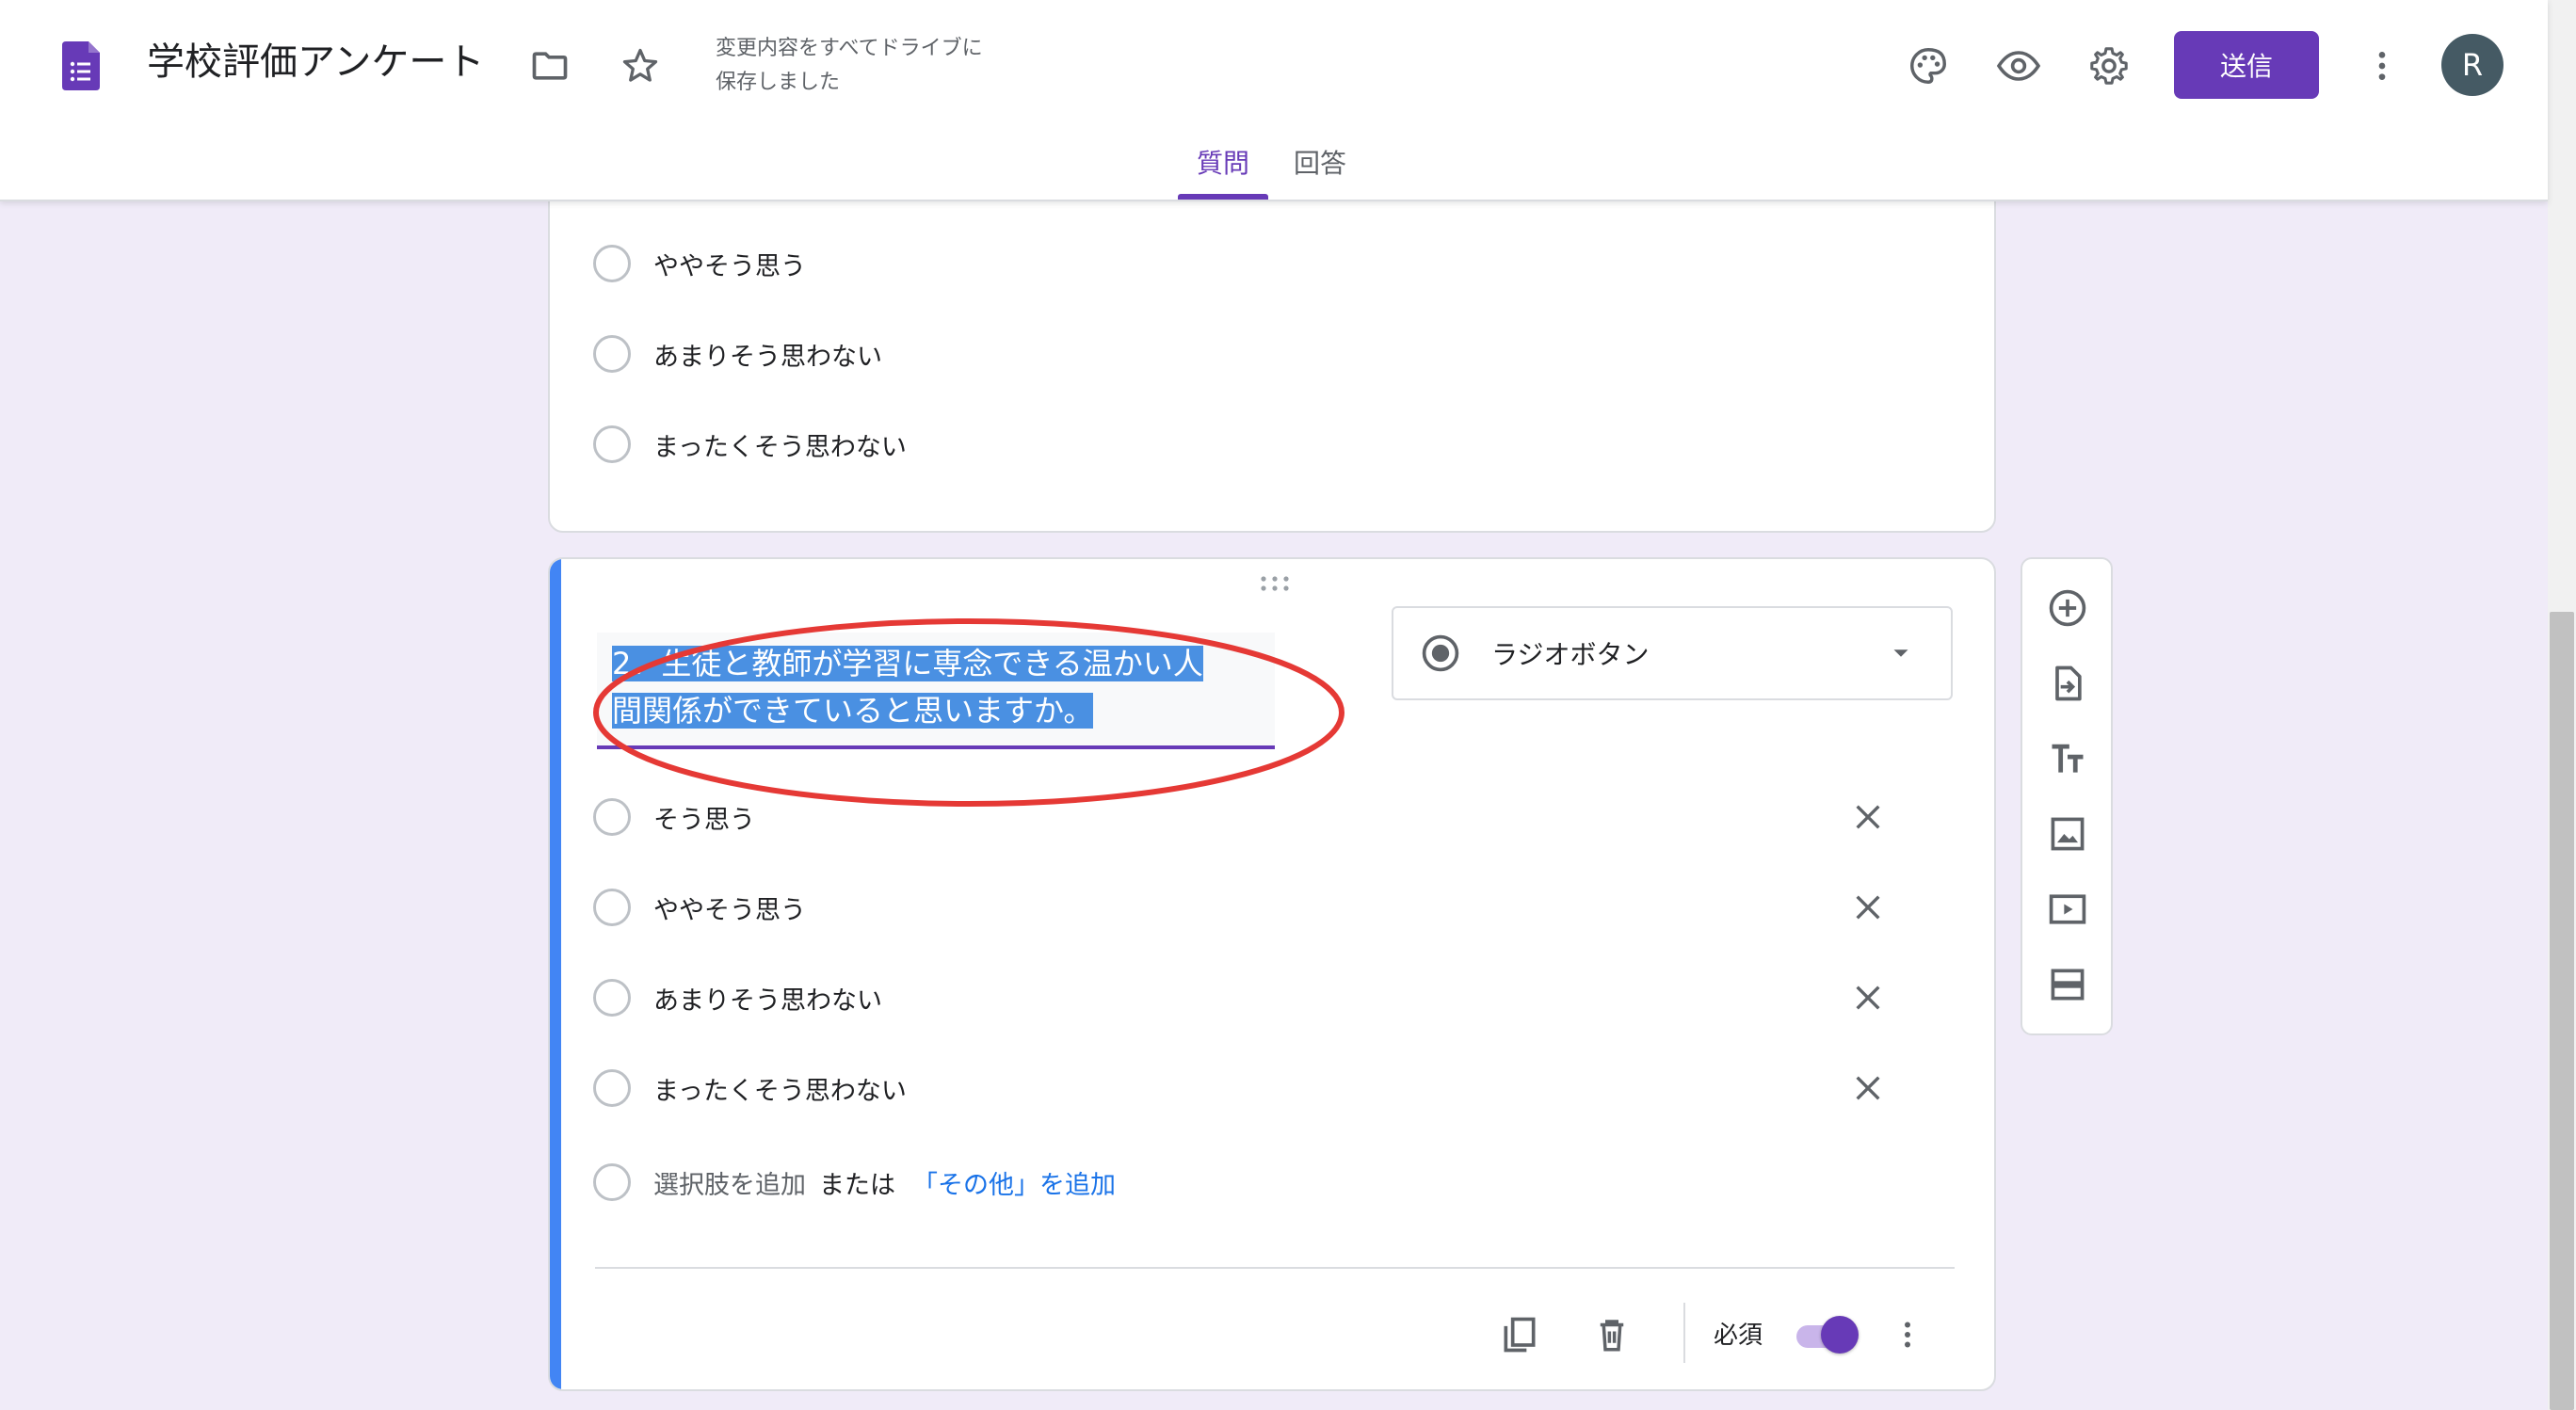 The height and width of the screenshot is (1410, 2576). What do you see at coordinates (857, 1185) in the screenshot?
I see `or-label: または` at bounding box center [857, 1185].